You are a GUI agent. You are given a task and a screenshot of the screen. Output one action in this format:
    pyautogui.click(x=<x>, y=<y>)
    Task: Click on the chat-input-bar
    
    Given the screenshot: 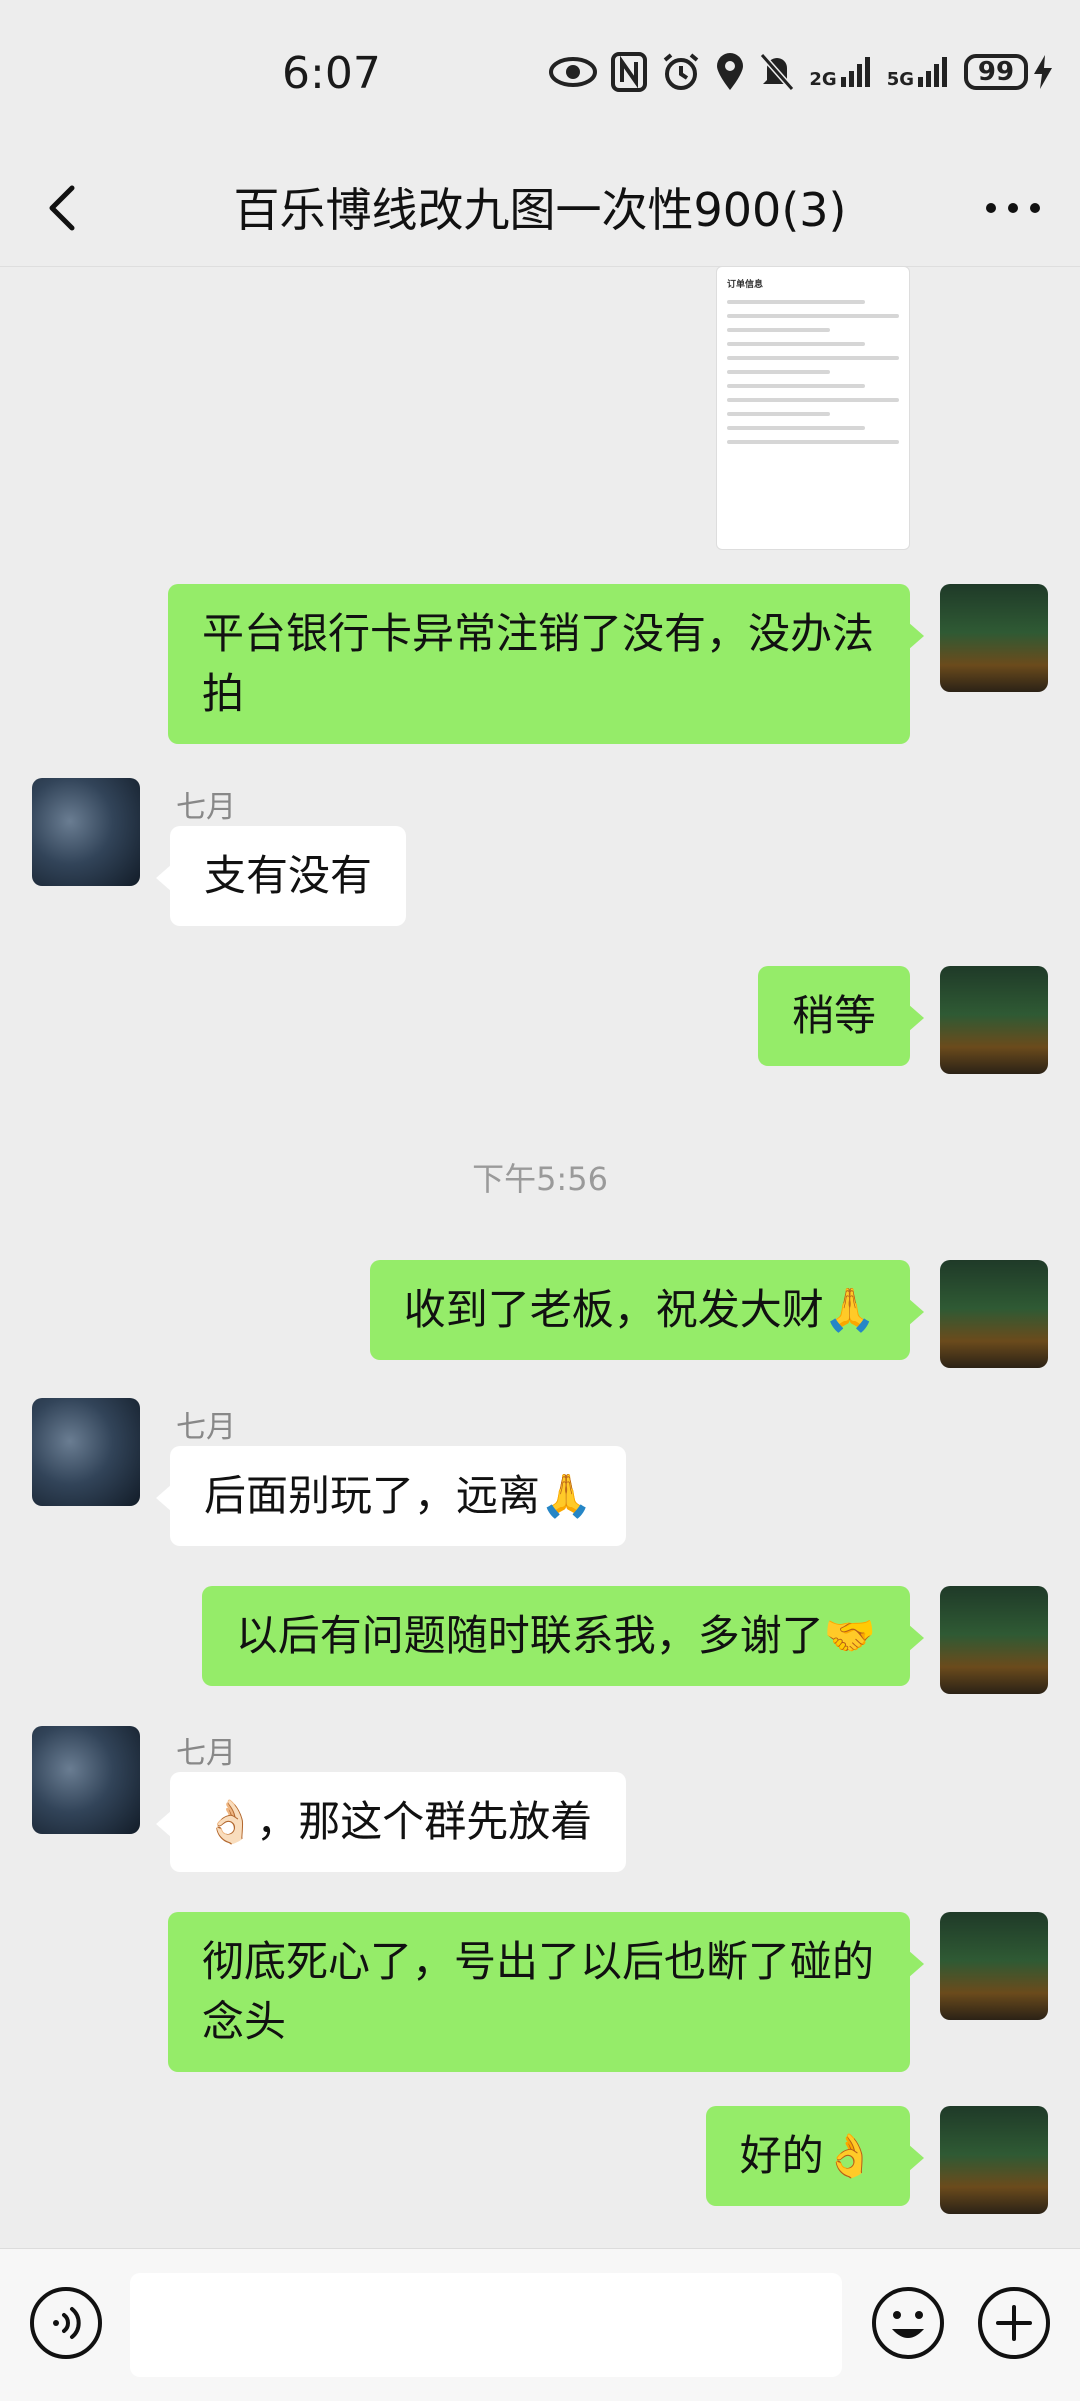 What is the action you would take?
    pyautogui.click(x=540, y=2324)
    